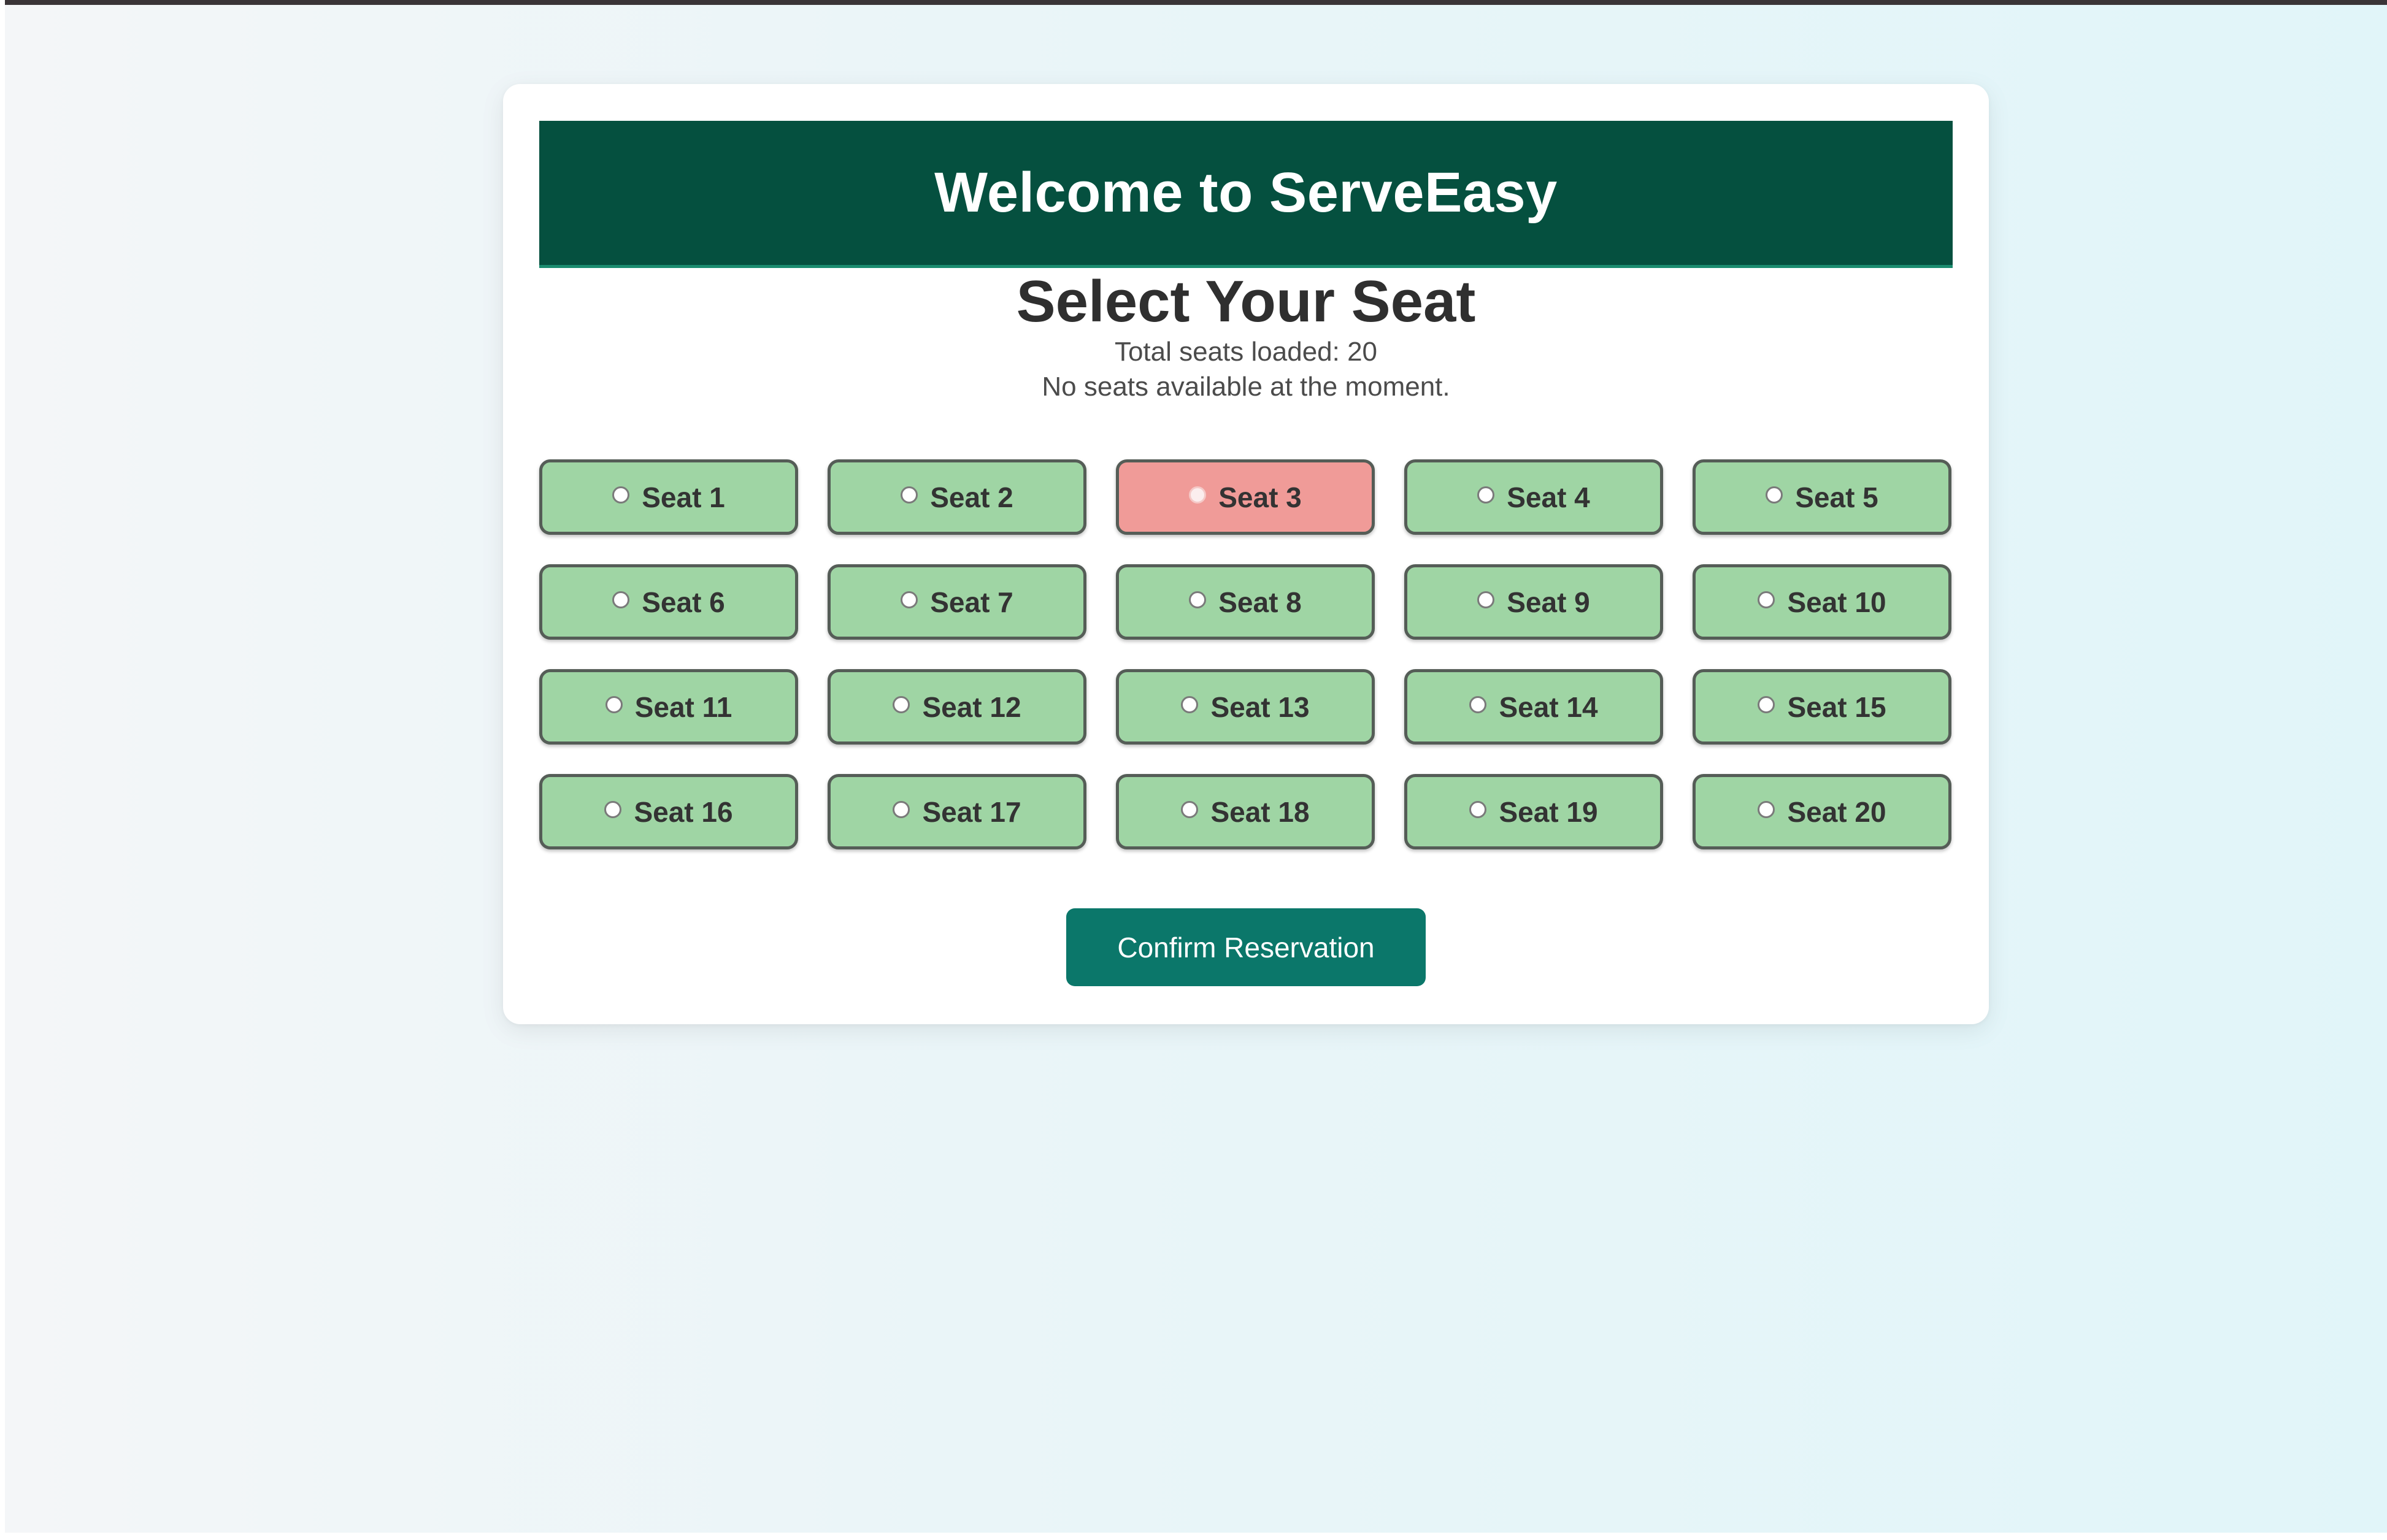 The width and height of the screenshot is (2387, 1540). What do you see at coordinates (1836, 602) in the screenshot?
I see `seat-label: Seat 10` at bounding box center [1836, 602].